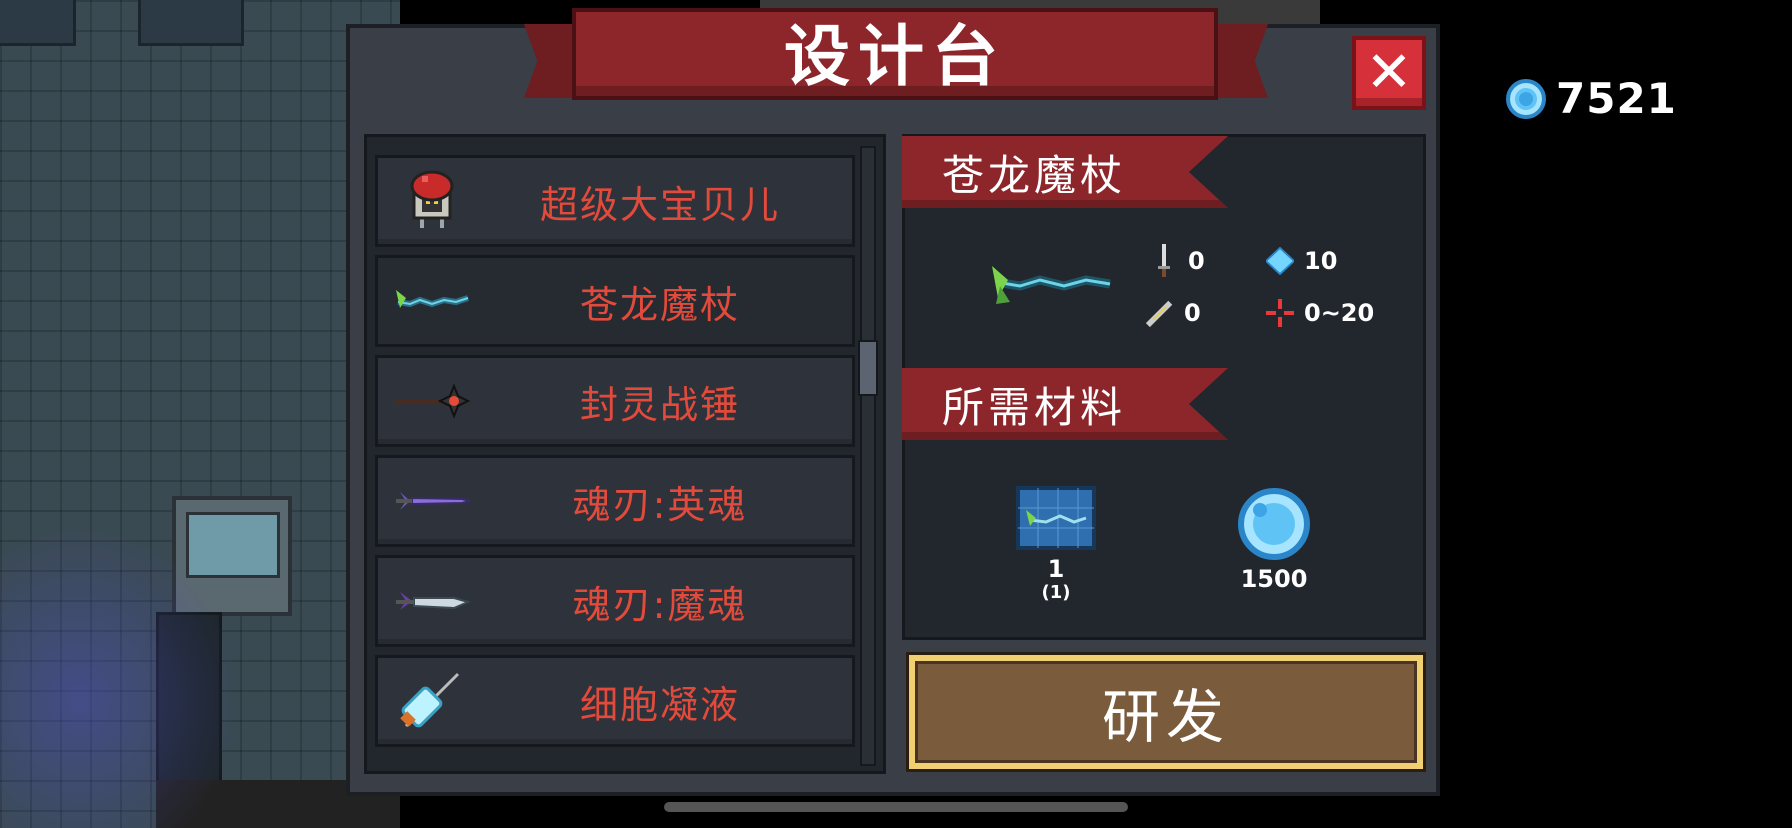 The width and height of the screenshot is (1792, 828). What do you see at coordinates (1339, 313) in the screenshot?
I see `stat-spread-value: 0~20` at bounding box center [1339, 313].